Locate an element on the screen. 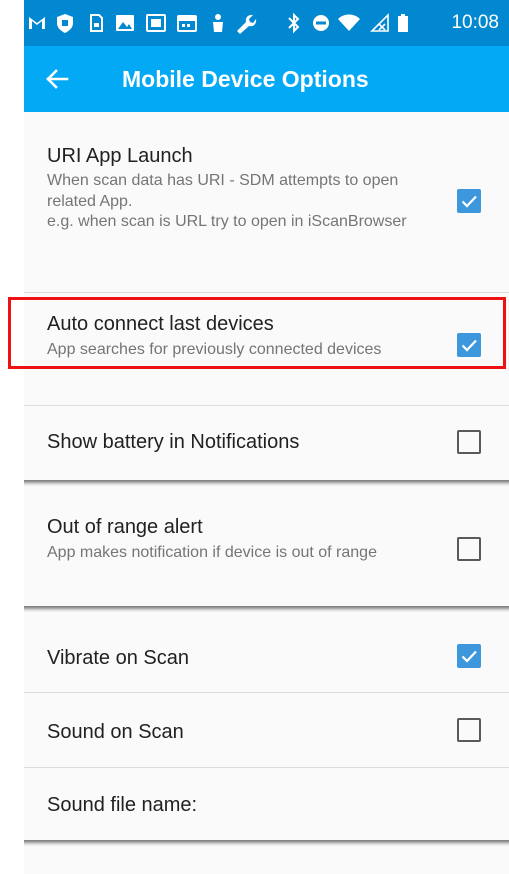 This screenshot has width=509, height=874. gmail-icon is located at coordinates (37, 23).